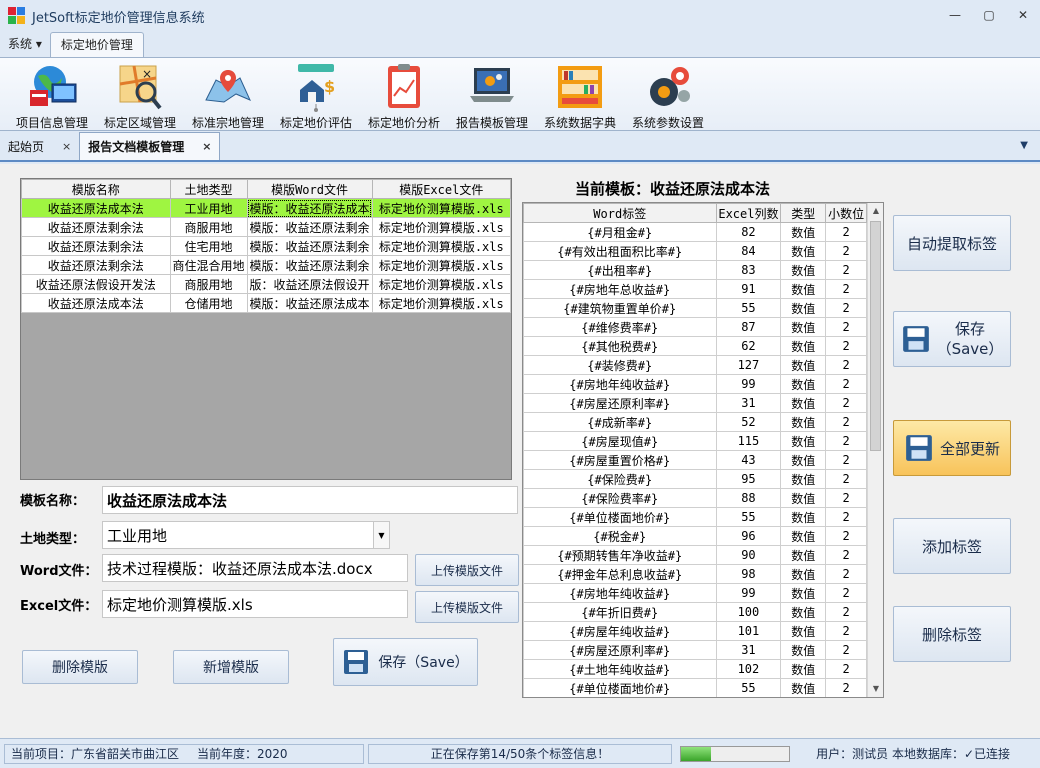 Image resolution: width=1040 pixels, height=768 pixels. Describe the element at coordinates (404, 94) in the screenshot. I see `ribbon-price-analyze: 标定地价分析` at that location.